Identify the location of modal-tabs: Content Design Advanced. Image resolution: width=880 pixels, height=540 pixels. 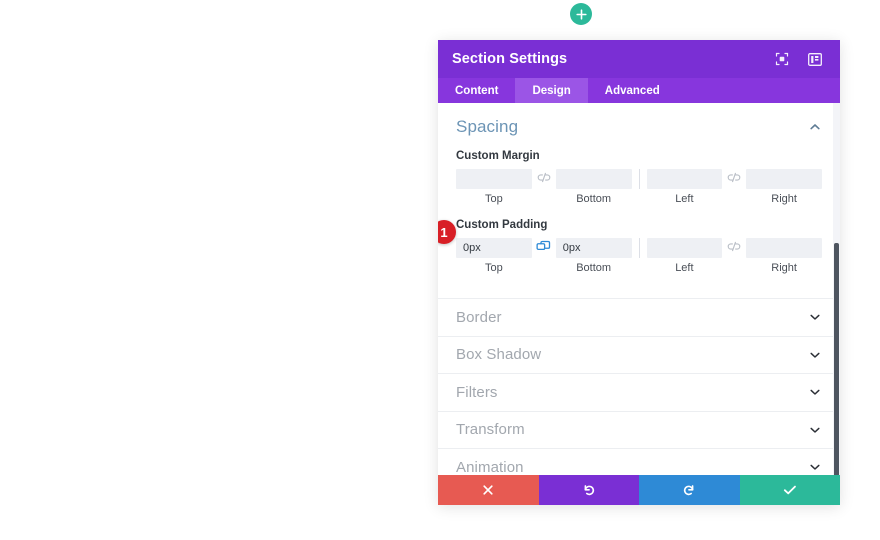
(639, 90).